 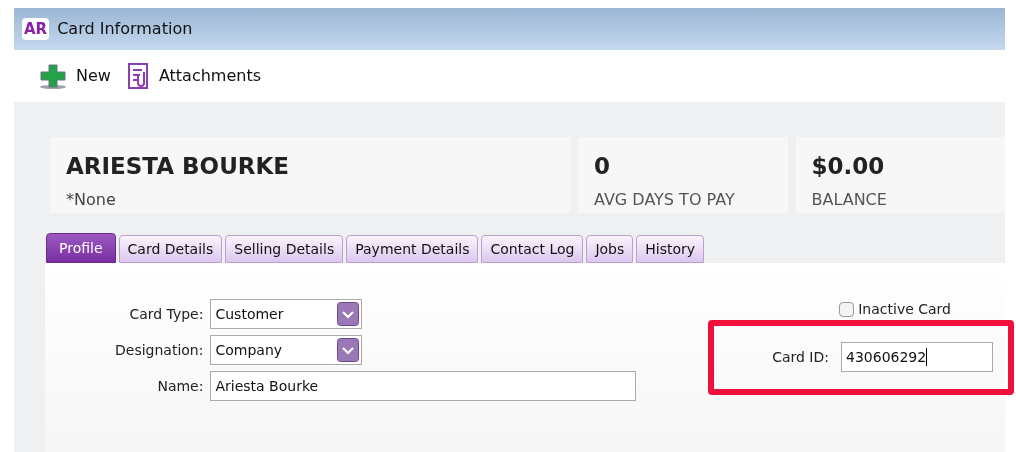 I want to click on card-name: ARIESTA BOURKE, so click(x=178, y=166).